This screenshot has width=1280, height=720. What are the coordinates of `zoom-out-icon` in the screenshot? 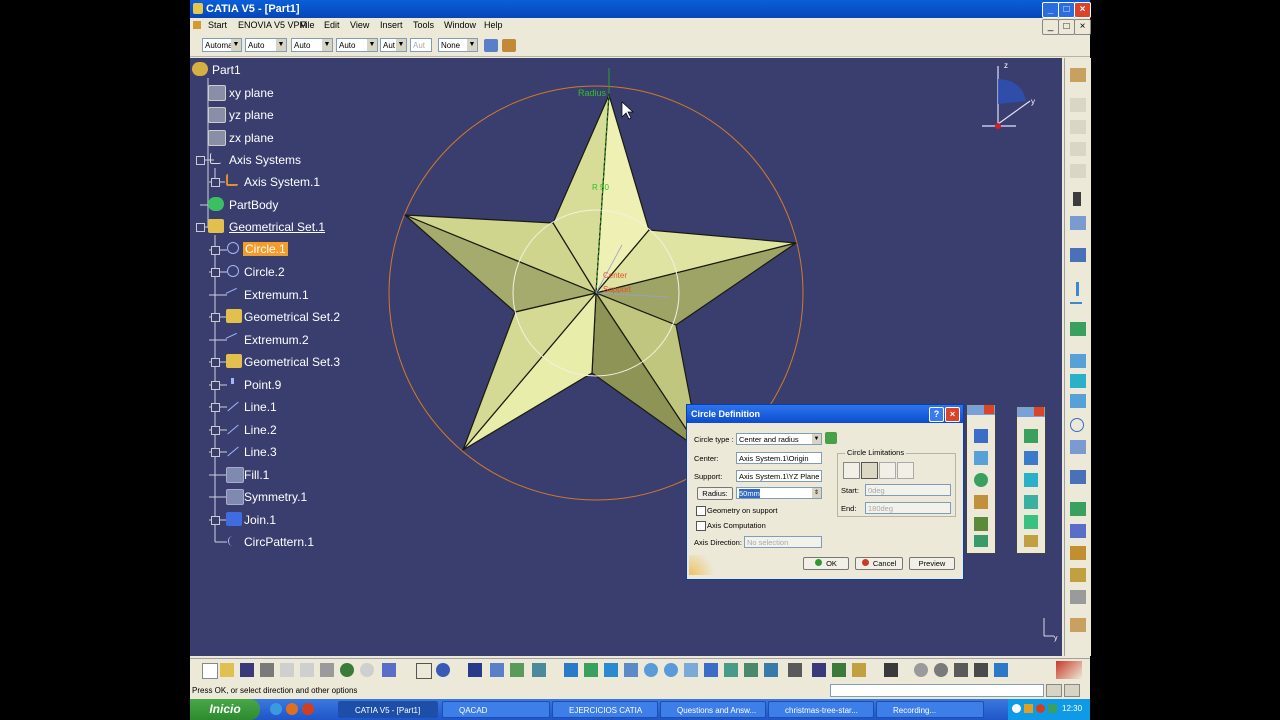 It's located at (671, 670).